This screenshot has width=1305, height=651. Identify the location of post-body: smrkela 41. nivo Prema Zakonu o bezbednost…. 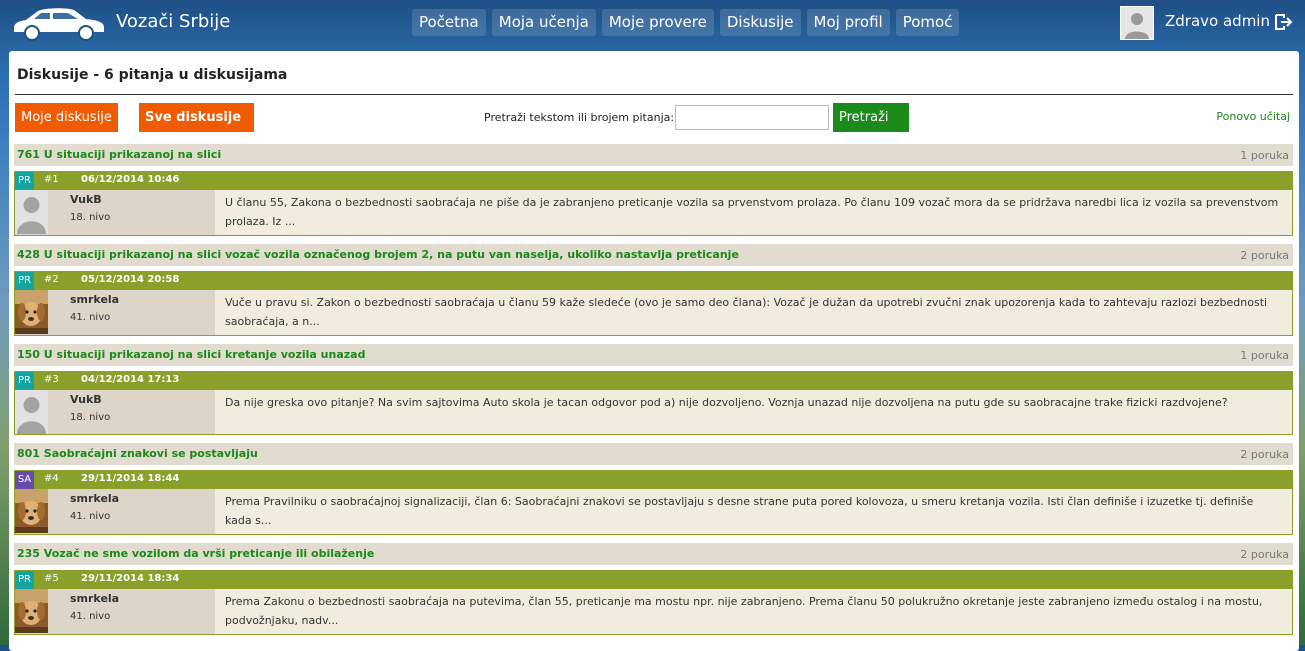
(653, 611).